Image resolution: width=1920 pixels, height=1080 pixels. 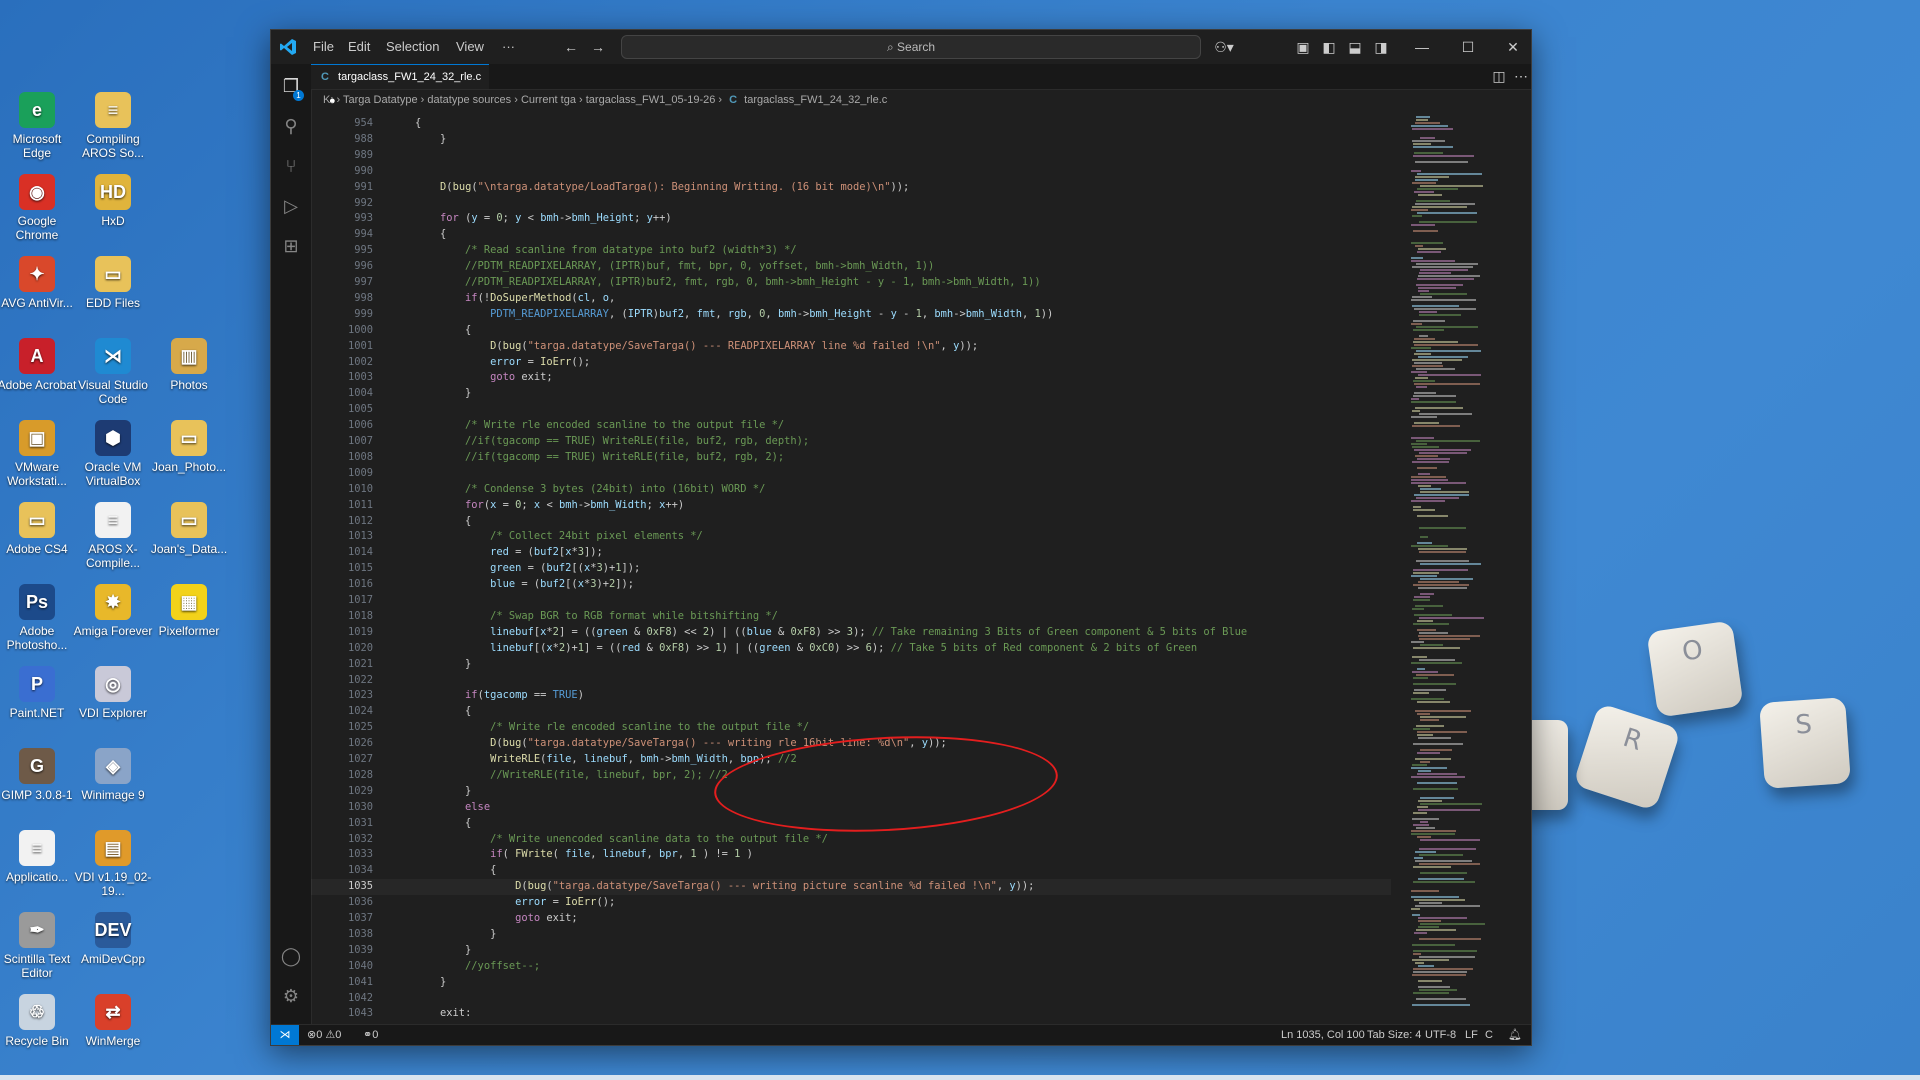 I want to click on desktop-icon: ♲ Recycle Bin, so click(x=38, y=1028).